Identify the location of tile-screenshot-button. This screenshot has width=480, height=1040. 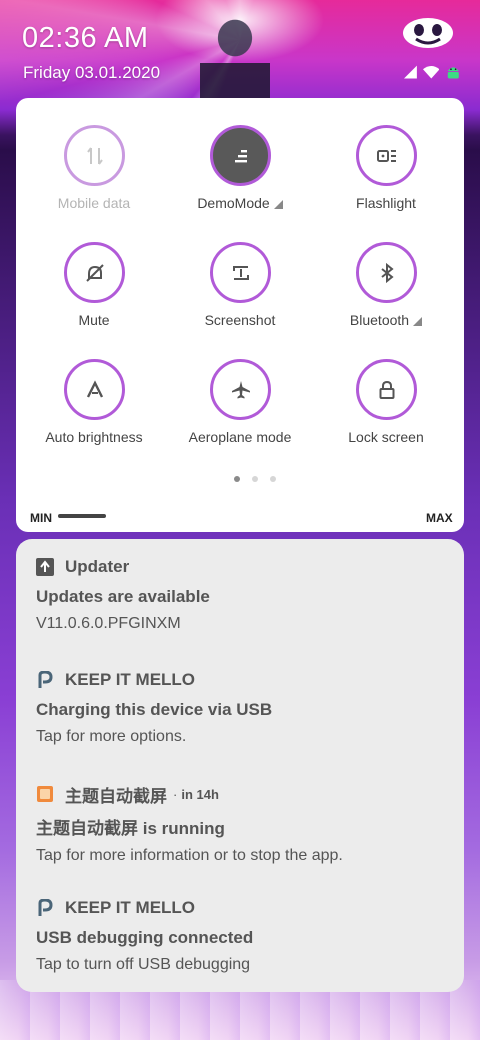
(240, 272).